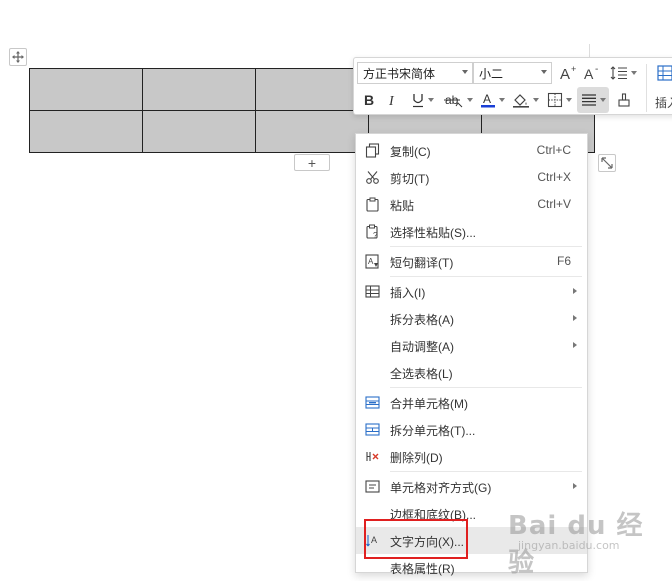 The image size is (672, 581). I want to click on font-size-select: 小二, so click(512, 73).